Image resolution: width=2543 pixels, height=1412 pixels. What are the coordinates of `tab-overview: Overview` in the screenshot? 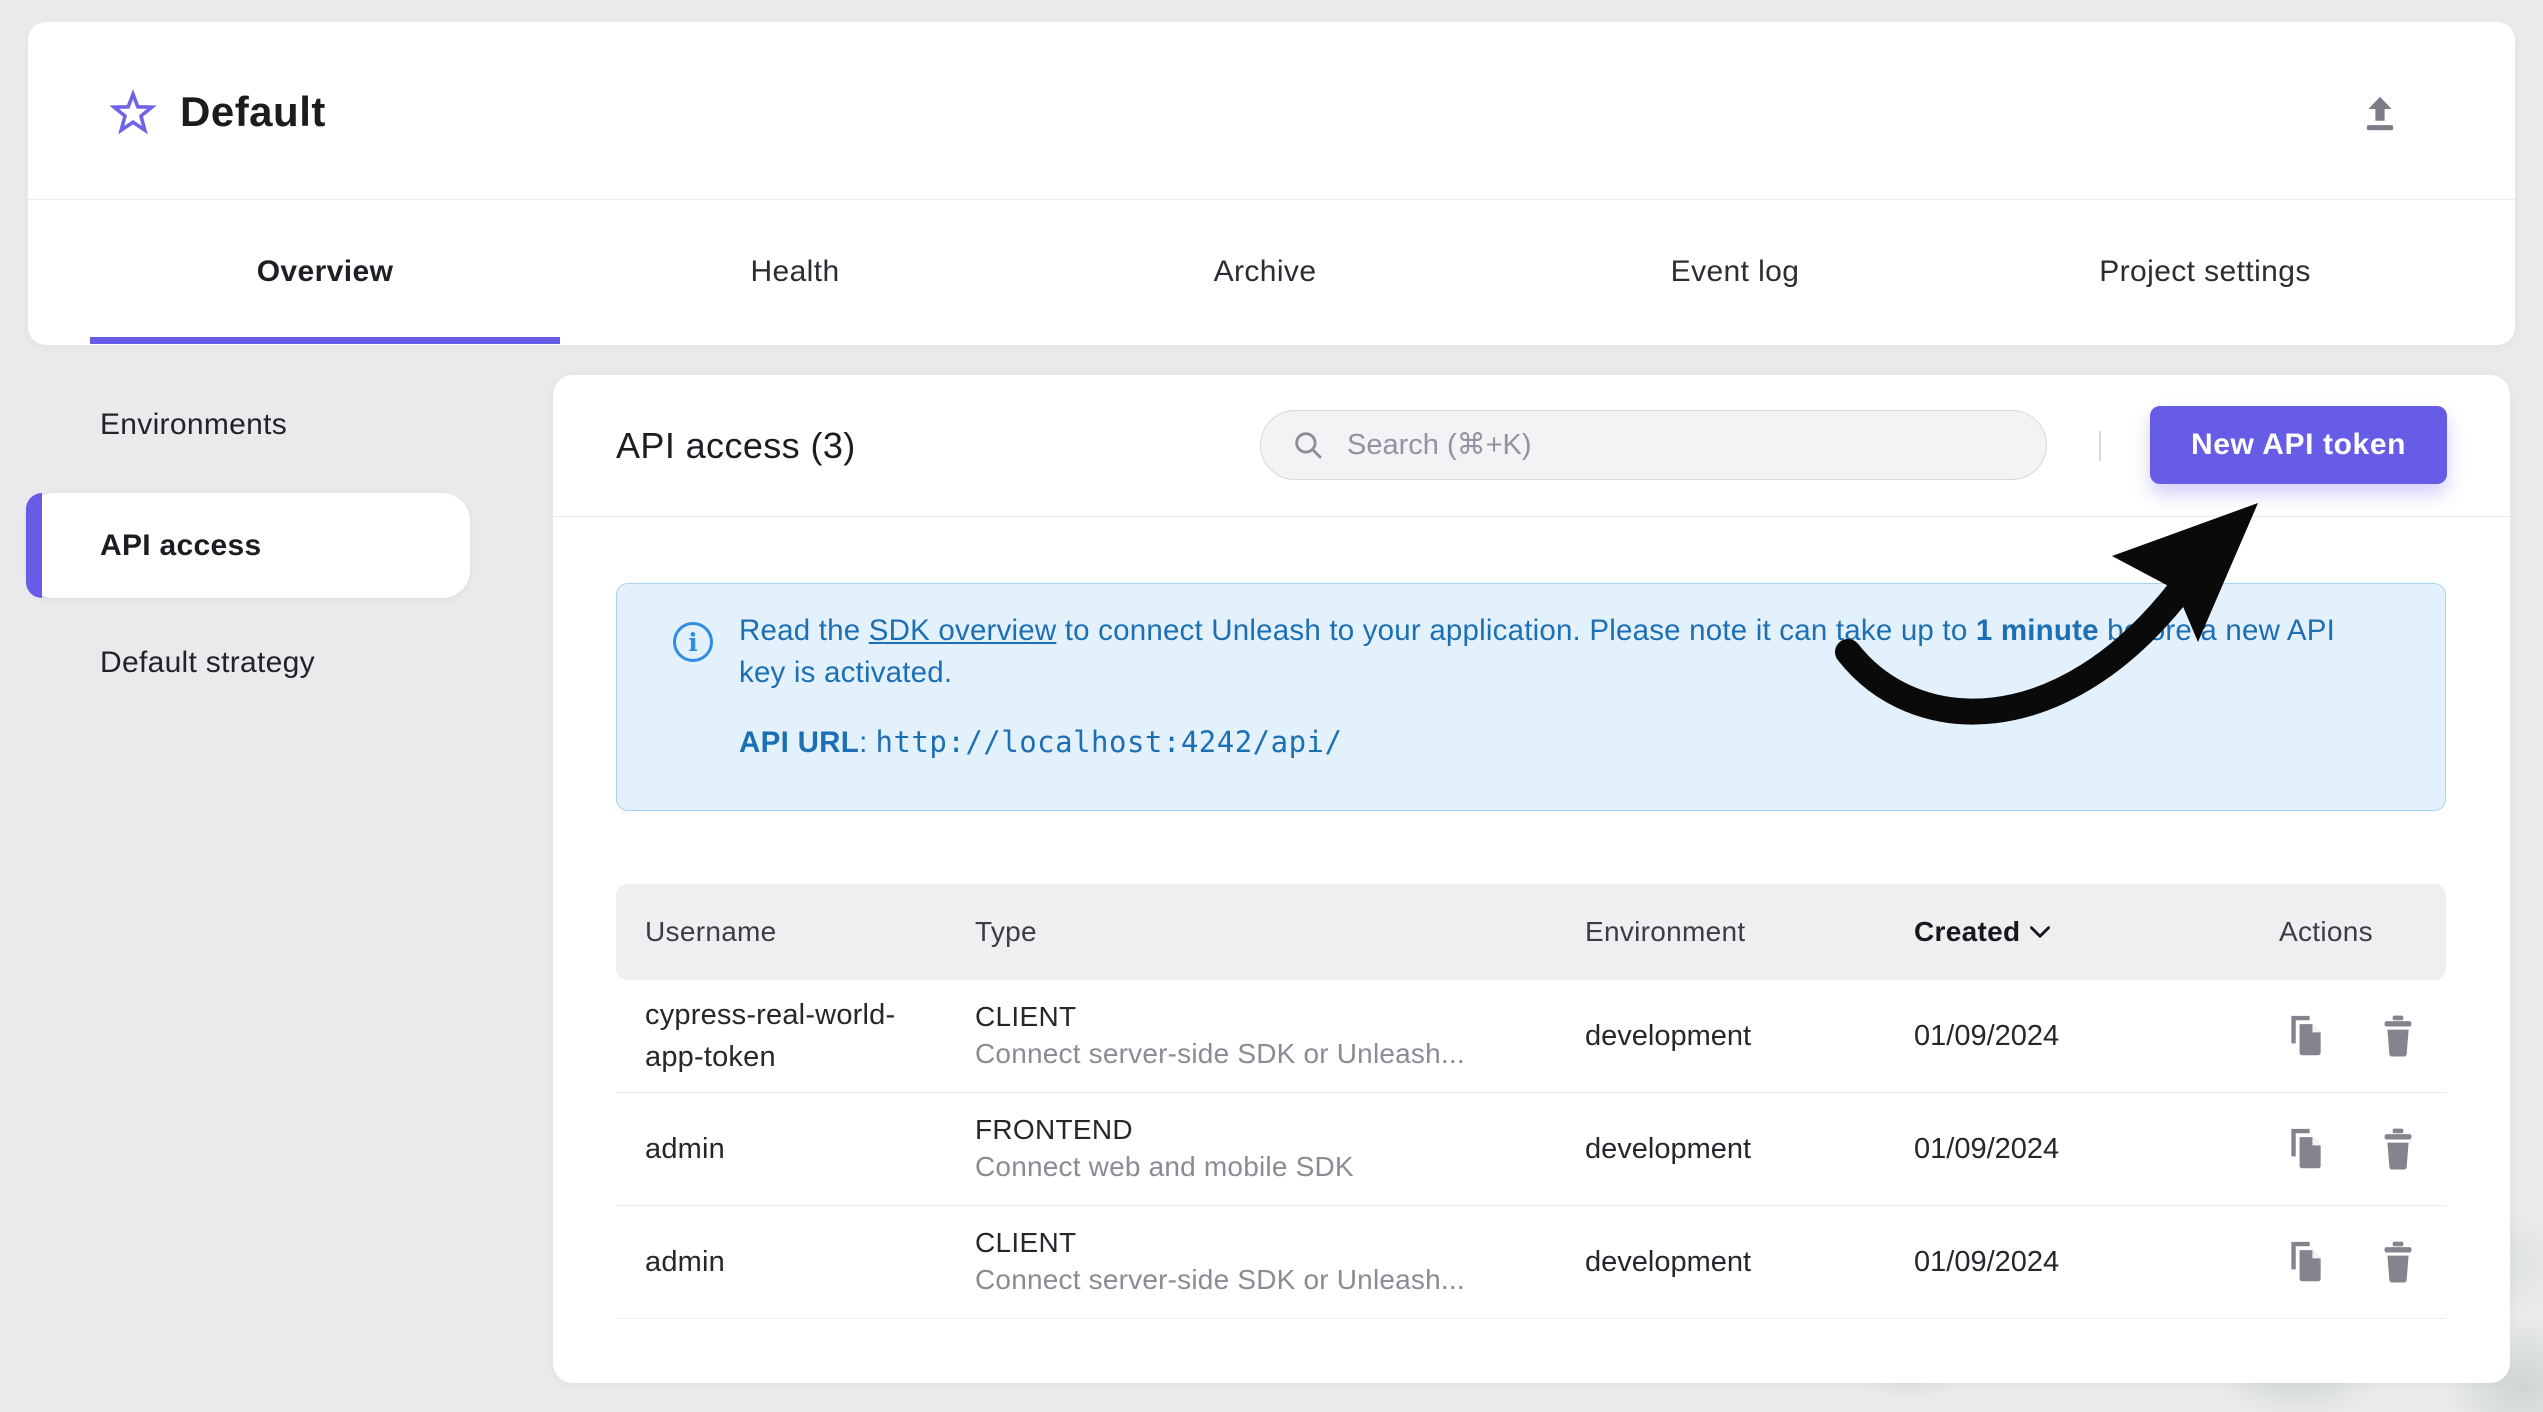 It's located at (325, 272).